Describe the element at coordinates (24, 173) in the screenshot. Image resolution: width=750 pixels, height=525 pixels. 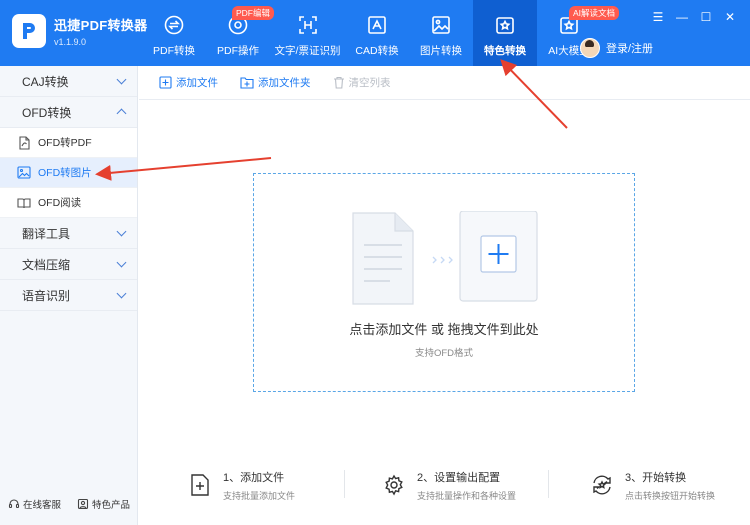
I see `image-file-icon` at that location.